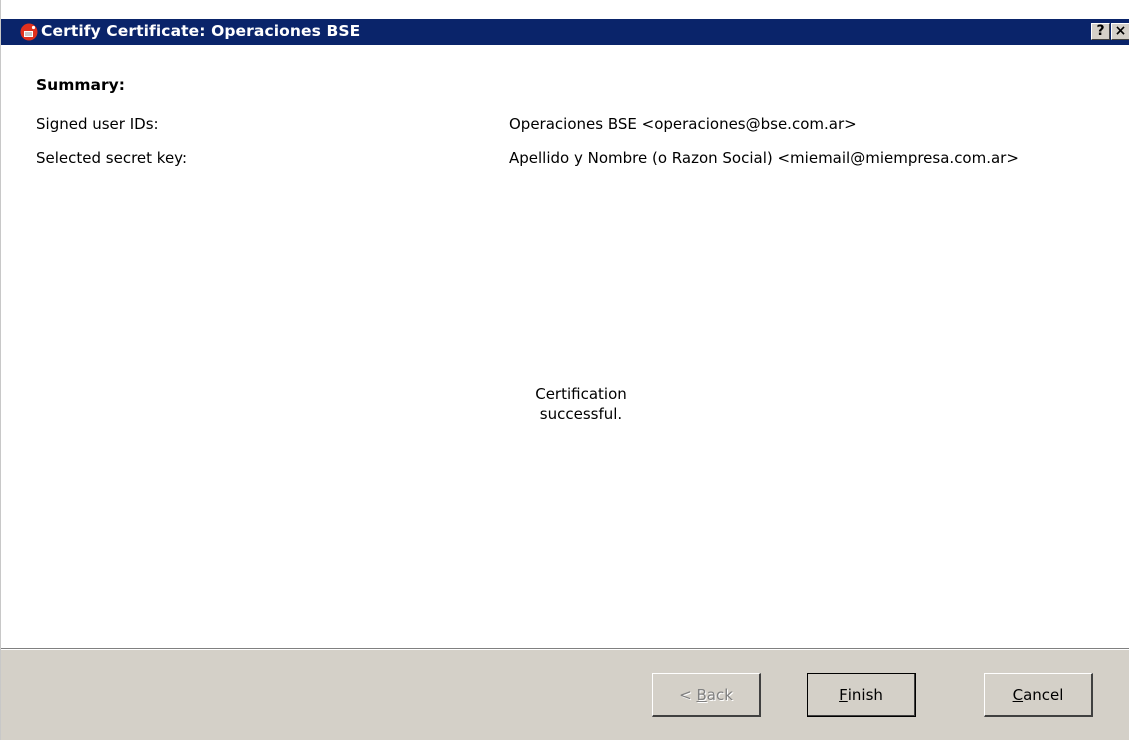 This screenshot has width=1129, height=740. I want to click on status-line-2: successful., so click(581, 414).